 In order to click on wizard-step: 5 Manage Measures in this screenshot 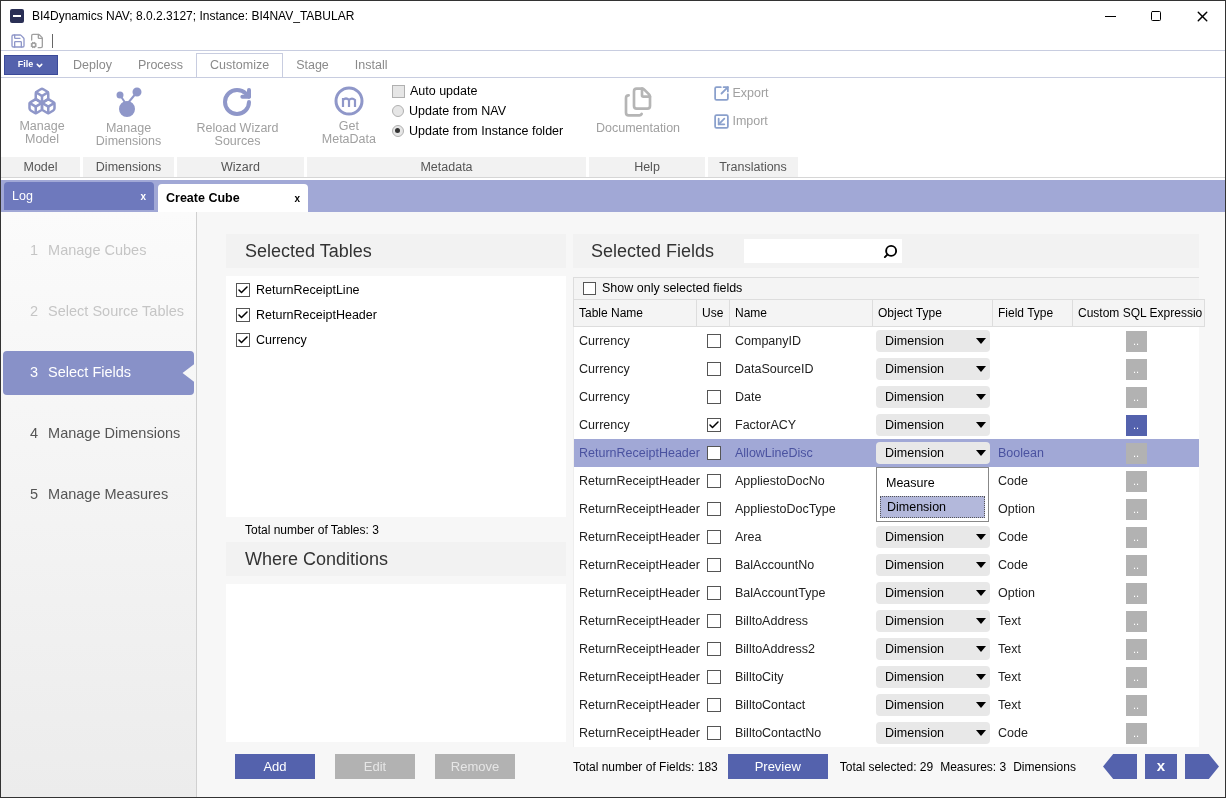, I will do `click(98, 495)`.